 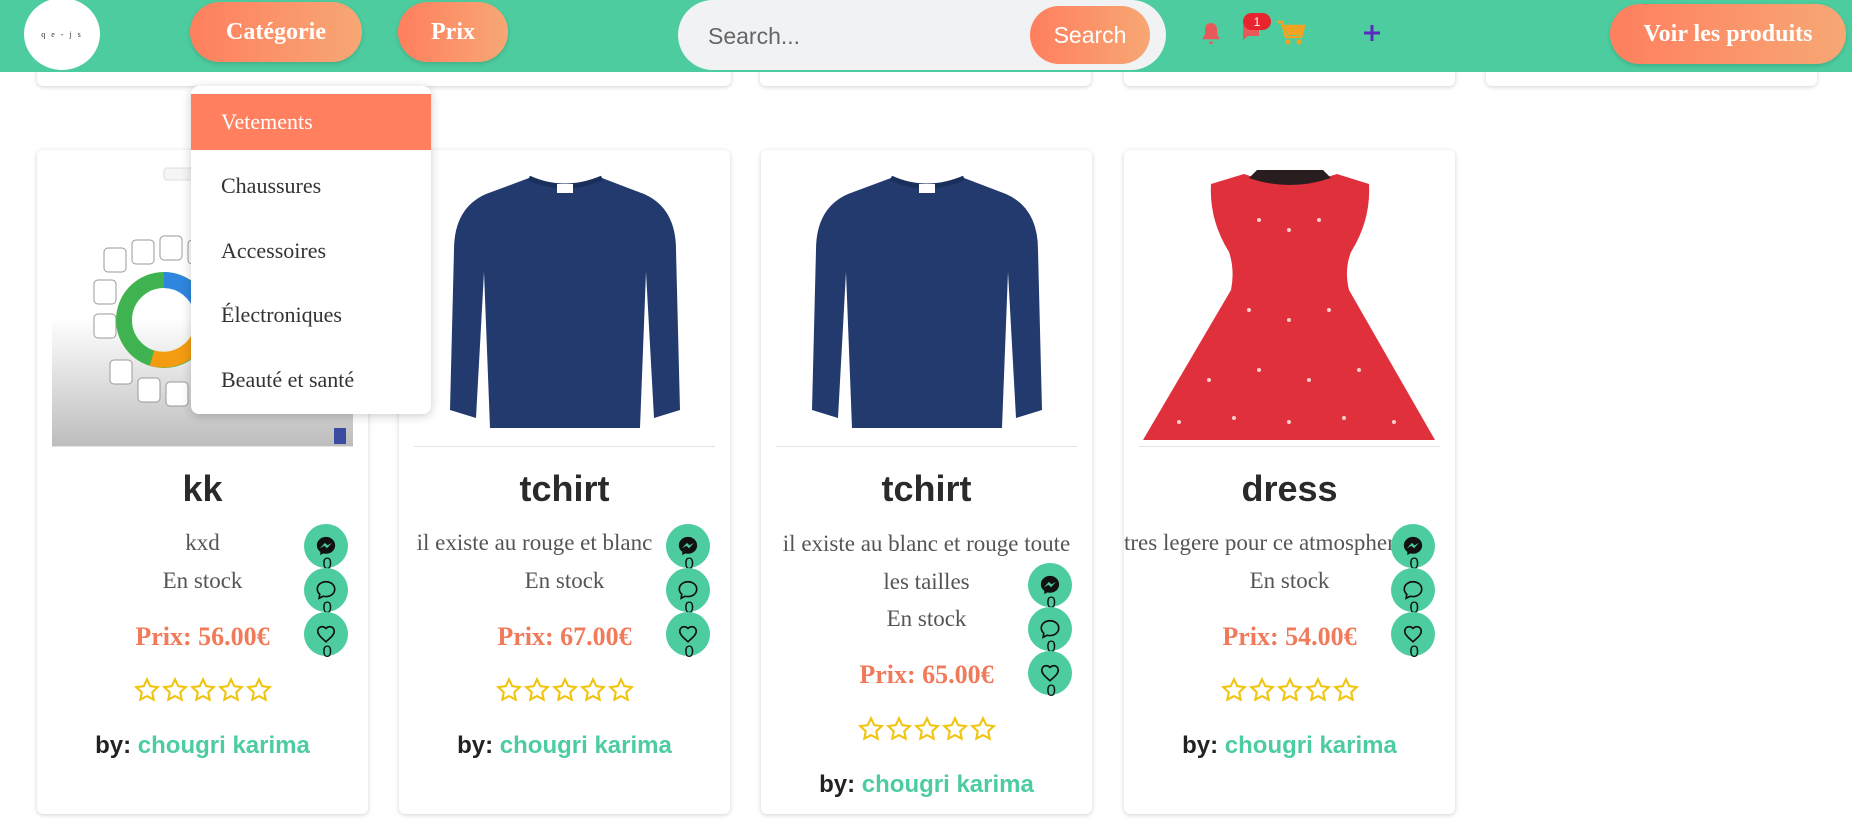 What do you see at coordinates (202, 488) in the screenshot?
I see `product-name: kk` at bounding box center [202, 488].